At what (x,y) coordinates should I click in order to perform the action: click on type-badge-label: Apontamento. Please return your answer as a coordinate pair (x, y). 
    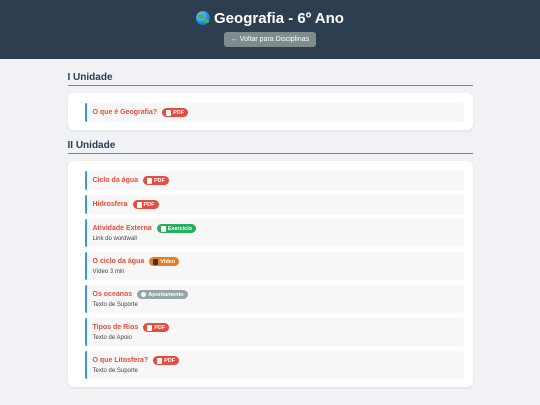
    Looking at the image, I should click on (166, 294).